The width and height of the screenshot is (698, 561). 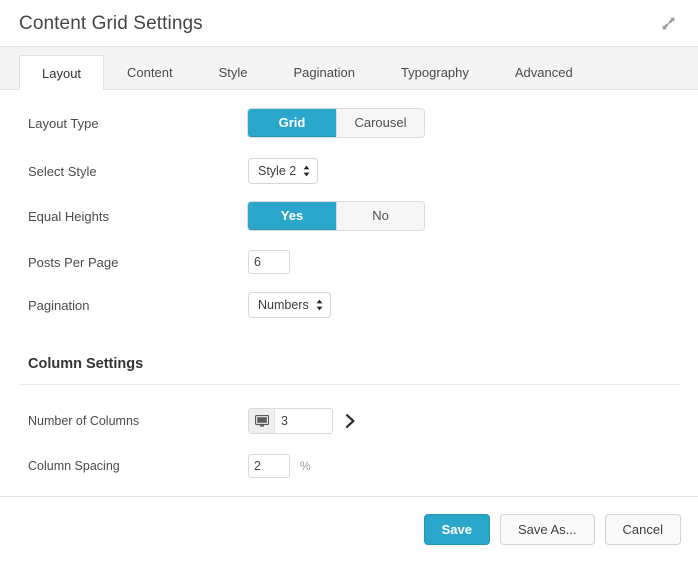 What do you see at coordinates (277, 171) in the screenshot?
I see `select-style-value: Style 2` at bounding box center [277, 171].